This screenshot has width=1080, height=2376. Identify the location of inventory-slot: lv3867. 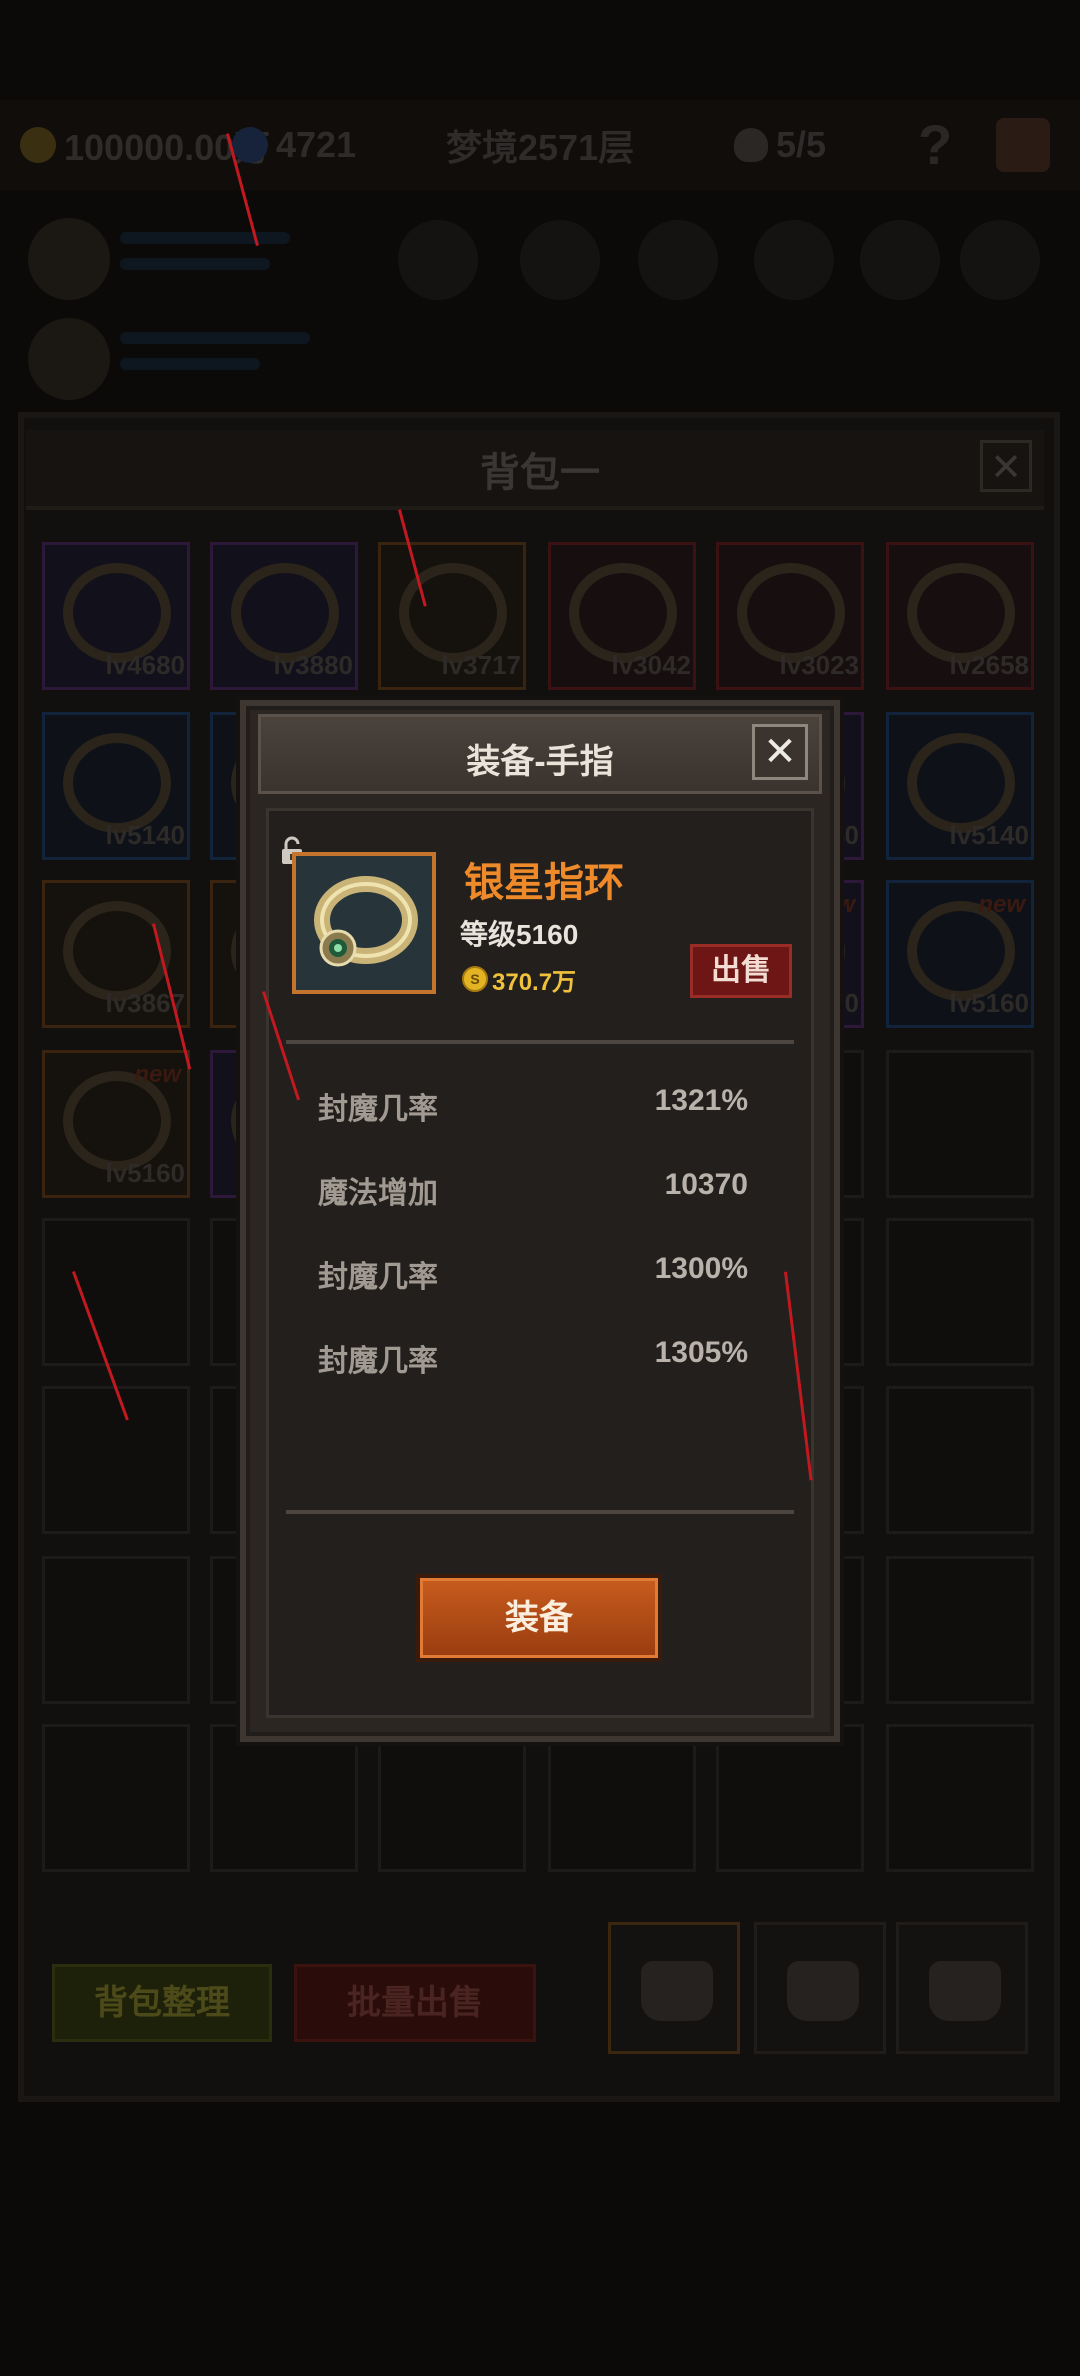
(116, 954).